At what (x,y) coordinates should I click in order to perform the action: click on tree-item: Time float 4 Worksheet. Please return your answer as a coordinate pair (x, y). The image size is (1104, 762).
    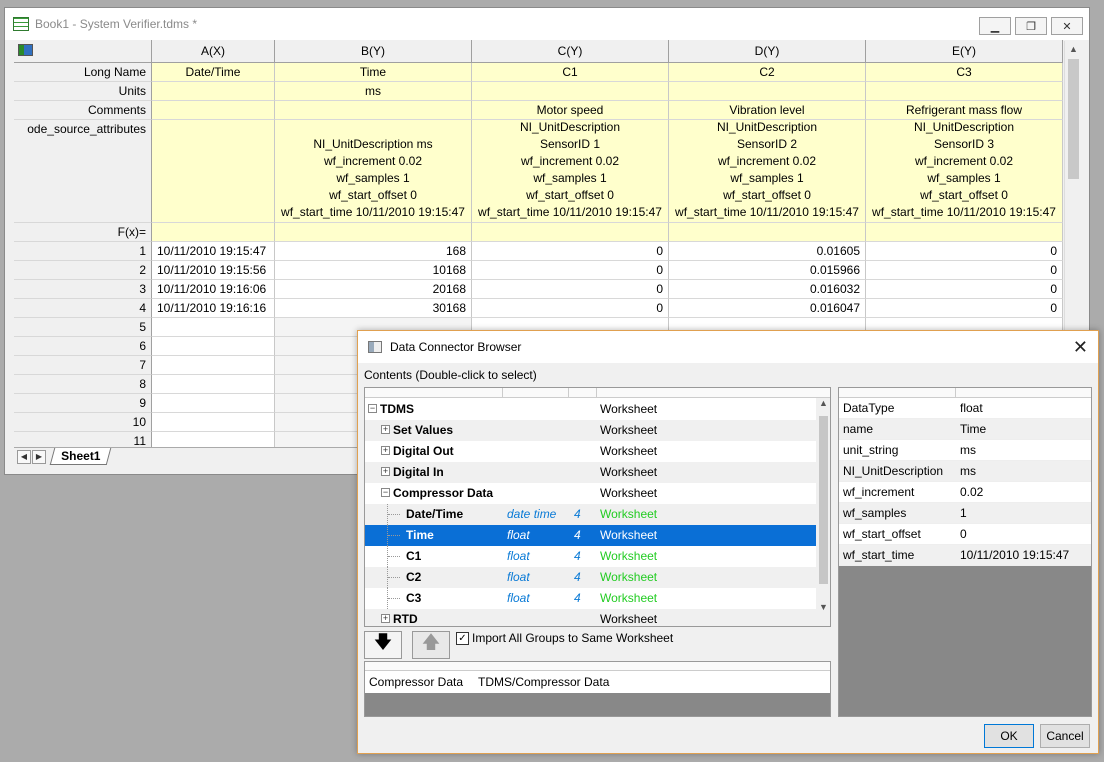
    Looking at the image, I should click on (590, 535).